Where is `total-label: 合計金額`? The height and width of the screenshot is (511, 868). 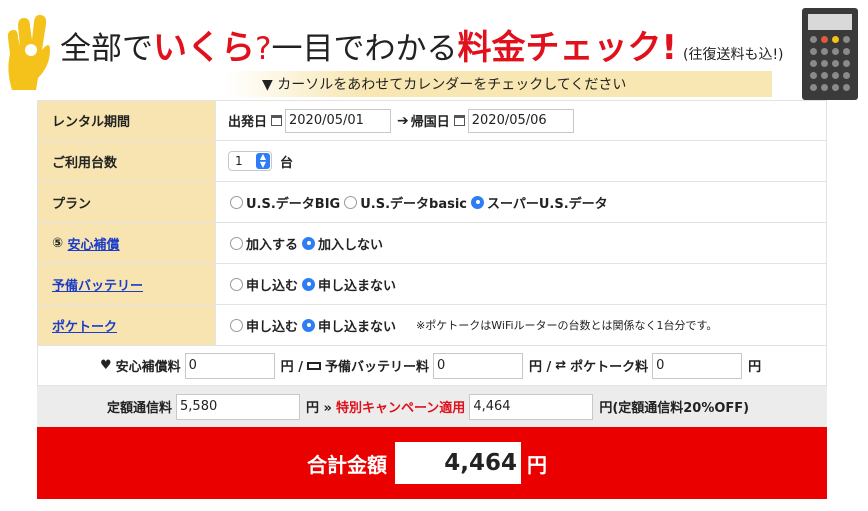 total-label: 合計金額 is located at coordinates (347, 464).